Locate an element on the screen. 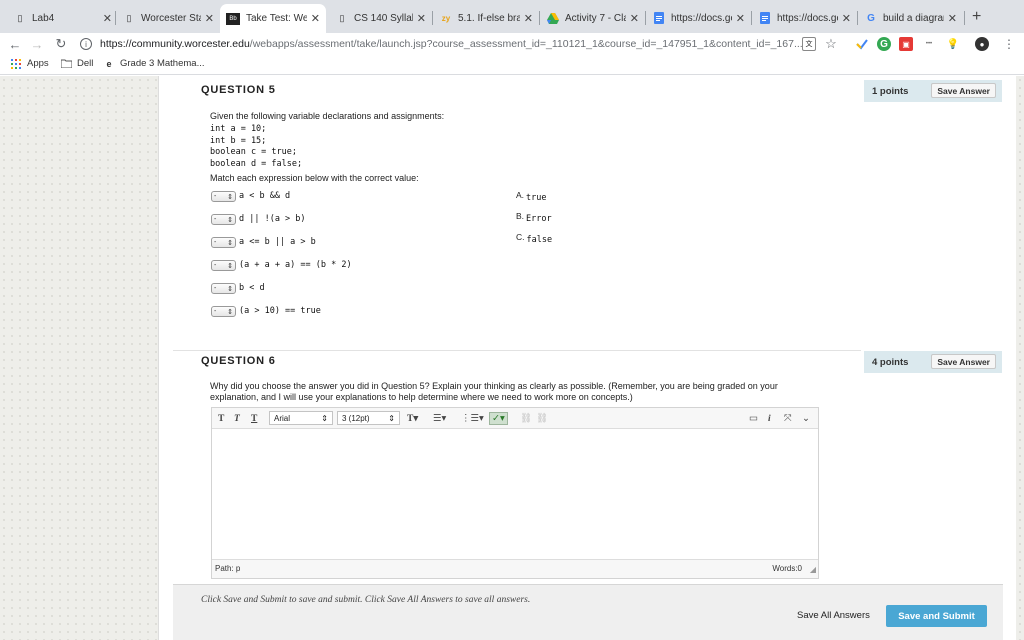 The width and height of the screenshot is (1024, 640). text-format-icon: T▾ is located at coordinates (412, 418).